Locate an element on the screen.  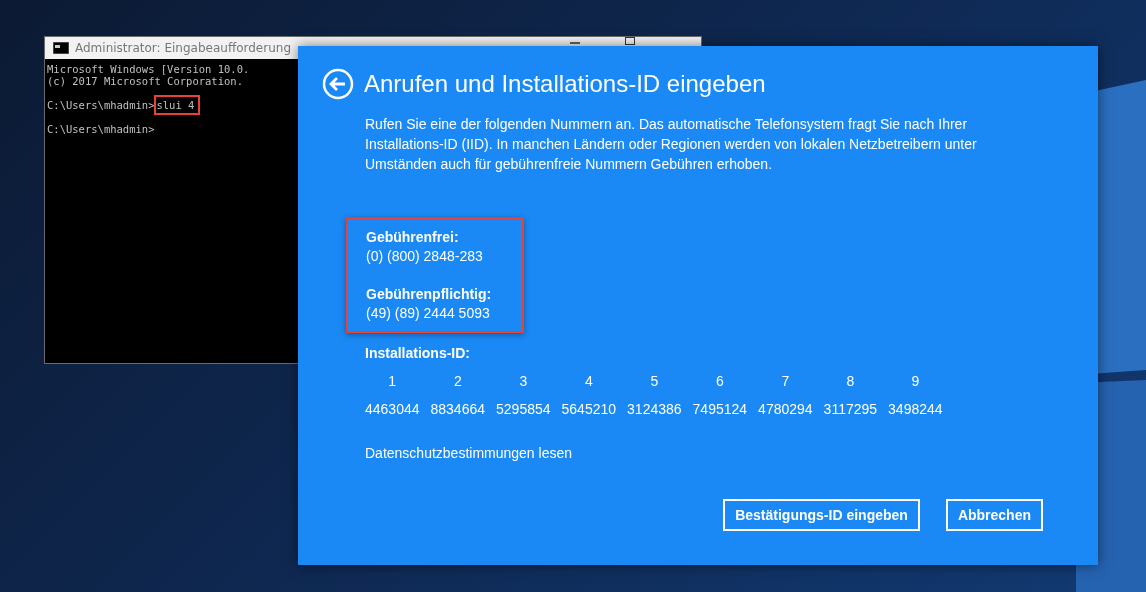
console-command: slui 4 is located at coordinates (177, 105).